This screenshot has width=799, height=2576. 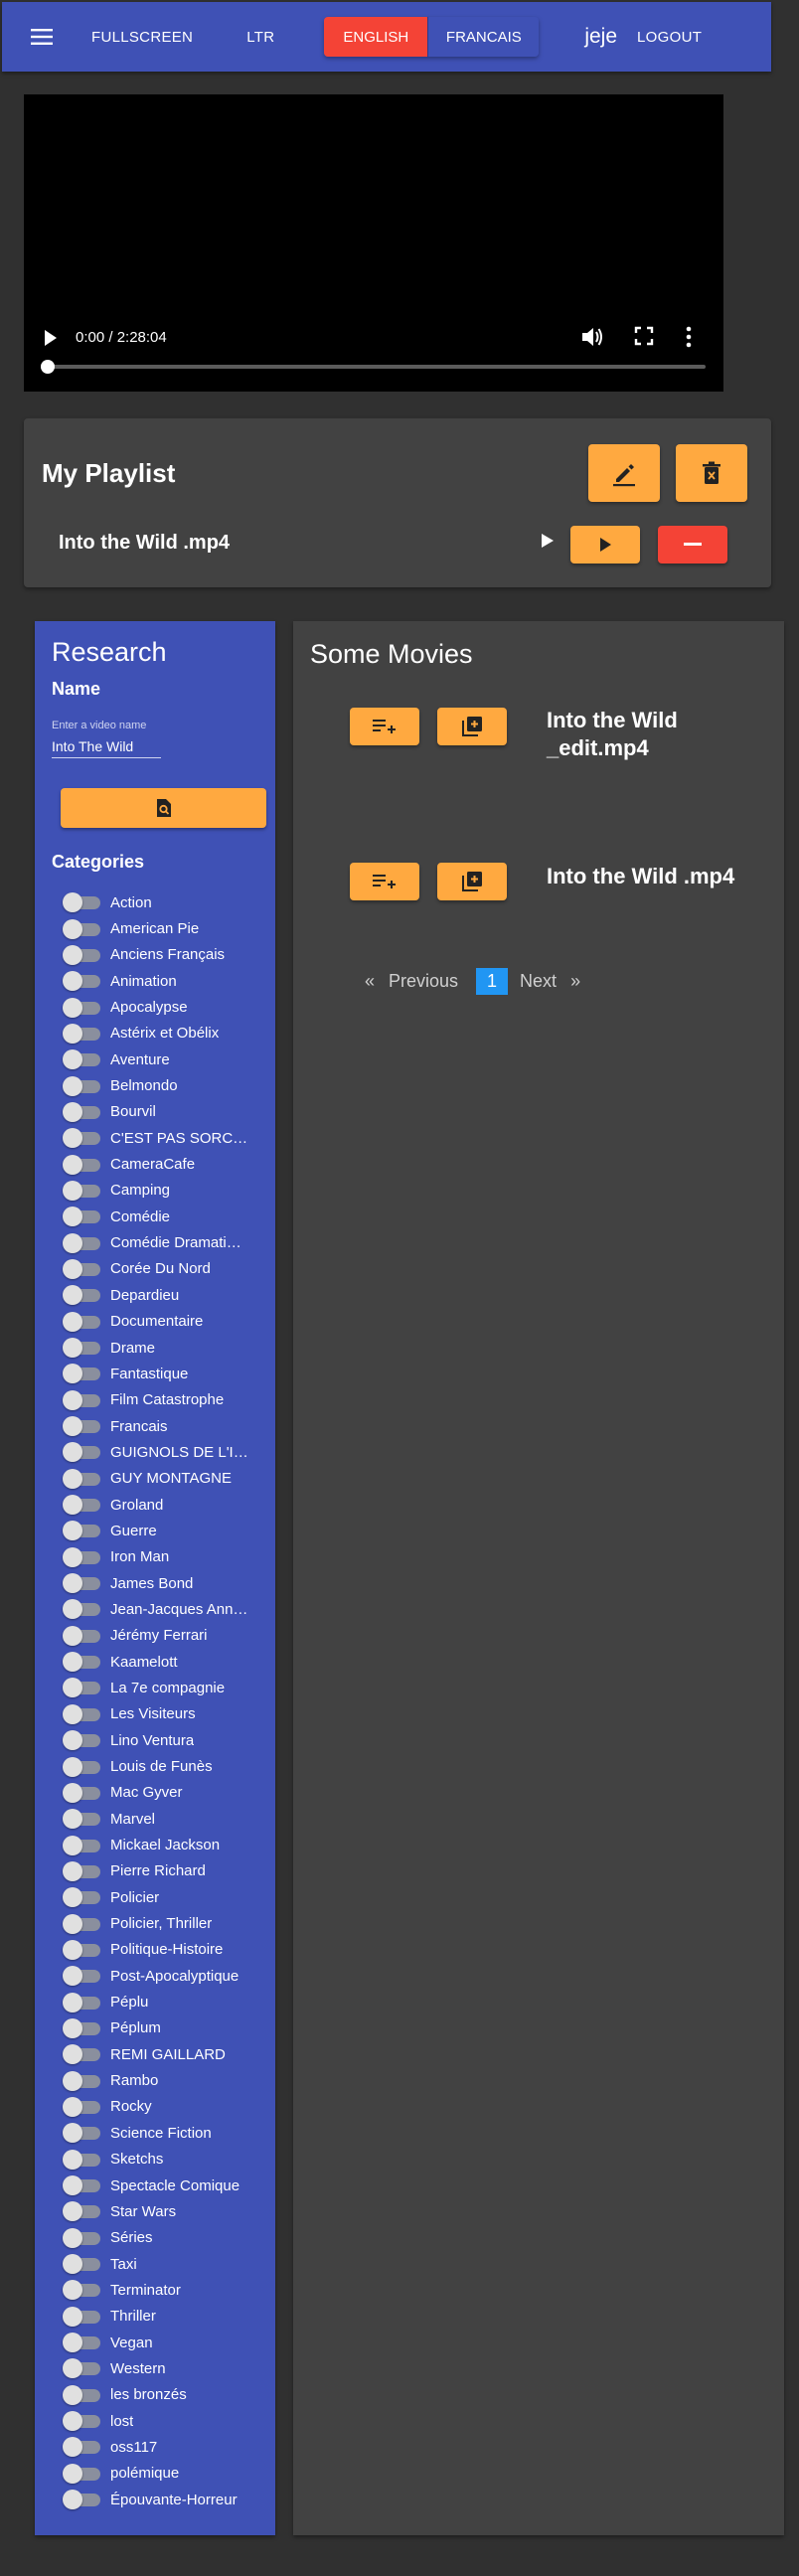 I want to click on category-item: Taxi, so click(x=167, y=2264).